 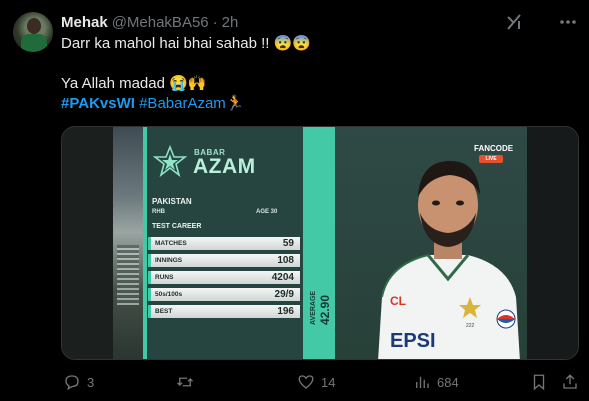 I want to click on shirt-logo-text: CL, so click(x=398, y=301).